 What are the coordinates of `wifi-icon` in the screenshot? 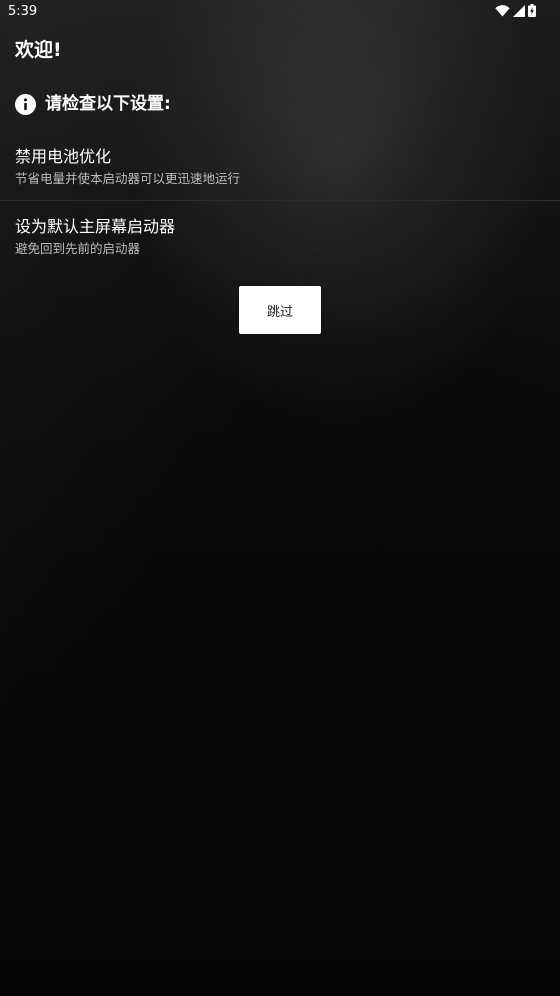 It's located at (502, 10).